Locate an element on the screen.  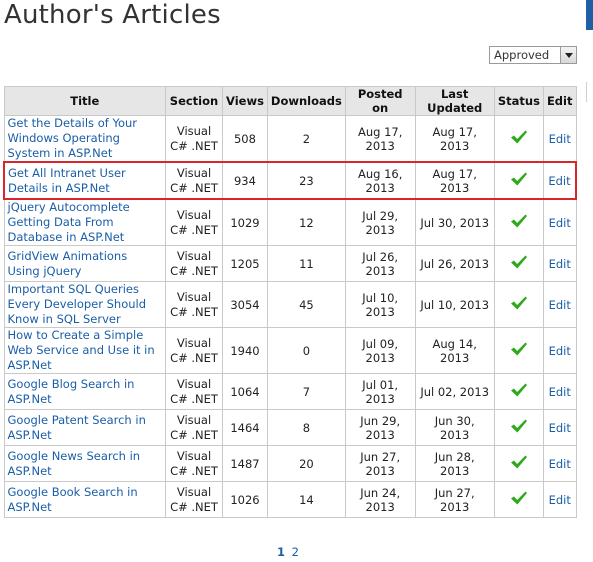
cell-downloads: 8 is located at coordinates (306, 427).